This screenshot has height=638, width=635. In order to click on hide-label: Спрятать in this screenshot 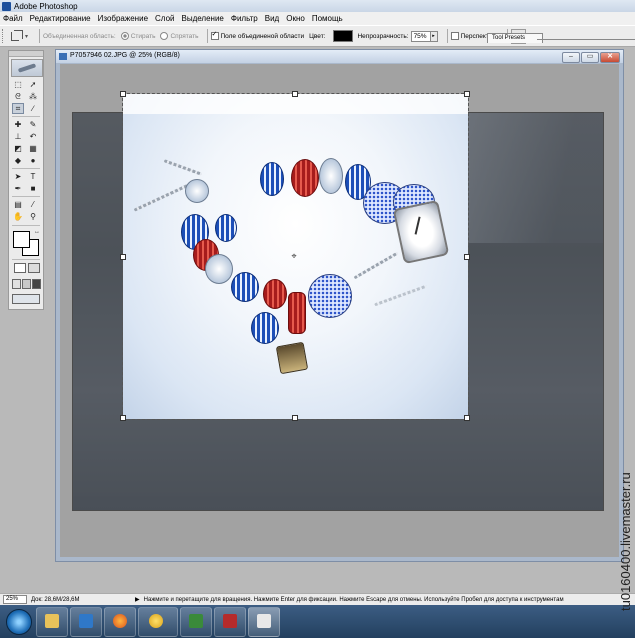, I will do `click(184, 36)`.